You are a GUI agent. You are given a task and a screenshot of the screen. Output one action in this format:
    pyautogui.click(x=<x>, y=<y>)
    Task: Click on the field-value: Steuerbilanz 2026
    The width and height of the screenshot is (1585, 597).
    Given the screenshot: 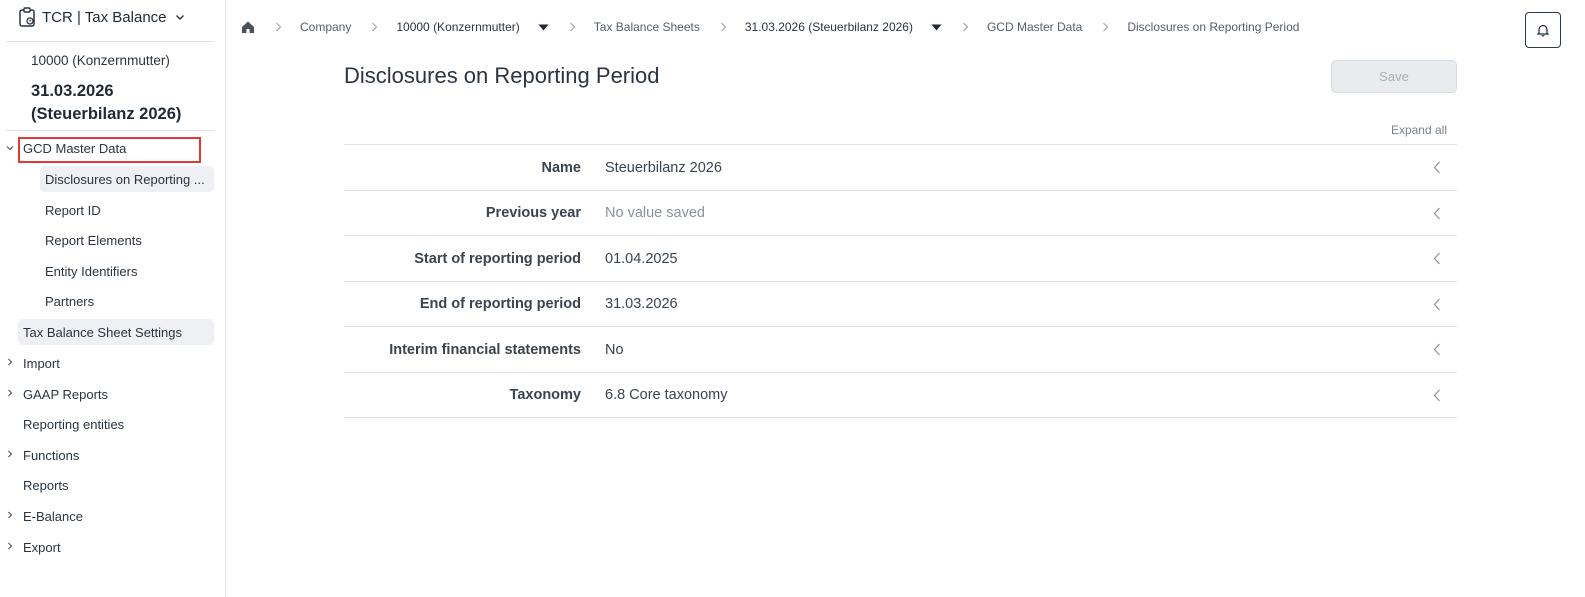 What is the action you would take?
    pyautogui.click(x=663, y=167)
    